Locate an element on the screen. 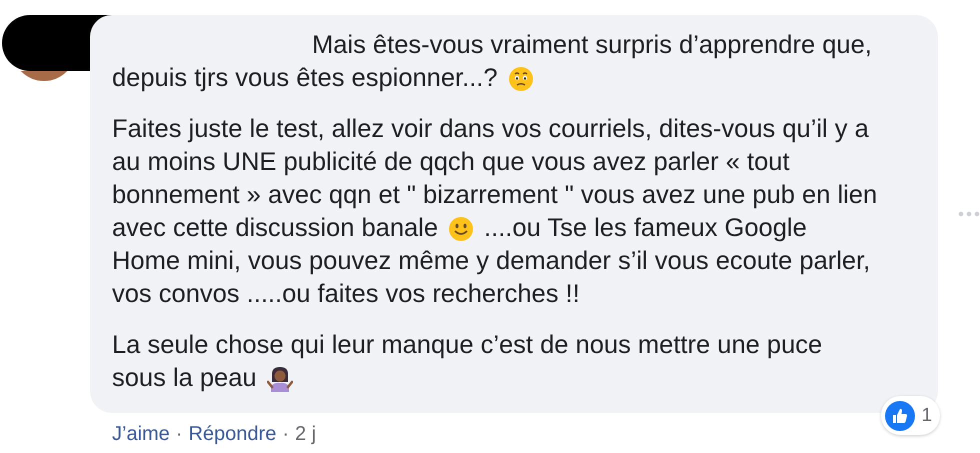 The width and height of the screenshot is (980, 453). comment-text: La seule chose qui leur manque c’est de nous mettre une puce is located at coordinates (467, 345).